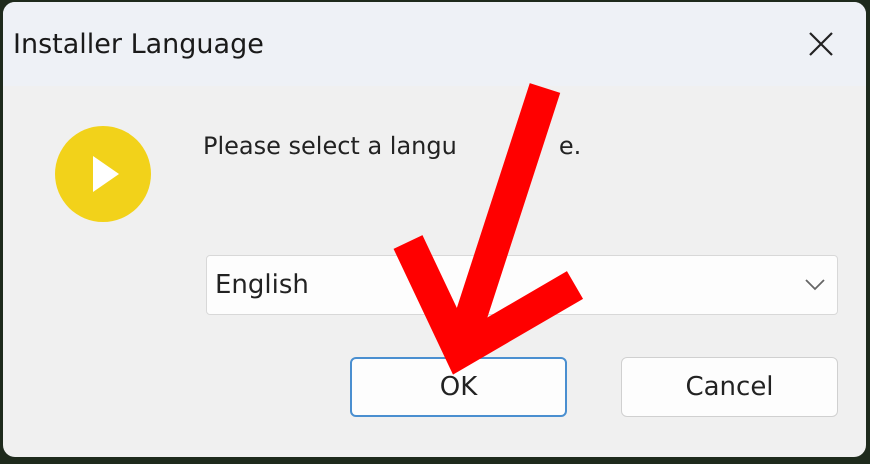 This screenshot has height=464, width=870. What do you see at coordinates (330, 146) in the screenshot?
I see `prompt-text: Please select a langu` at bounding box center [330, 146].